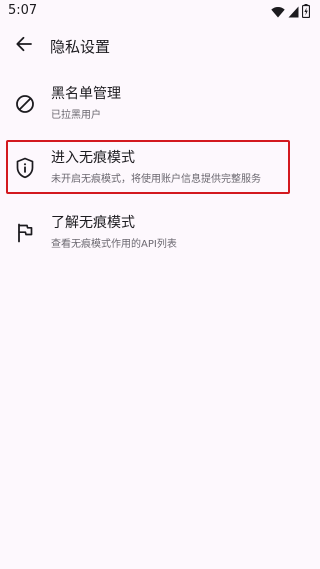  I want to click on arrow-left-icon, so click(24, 46).